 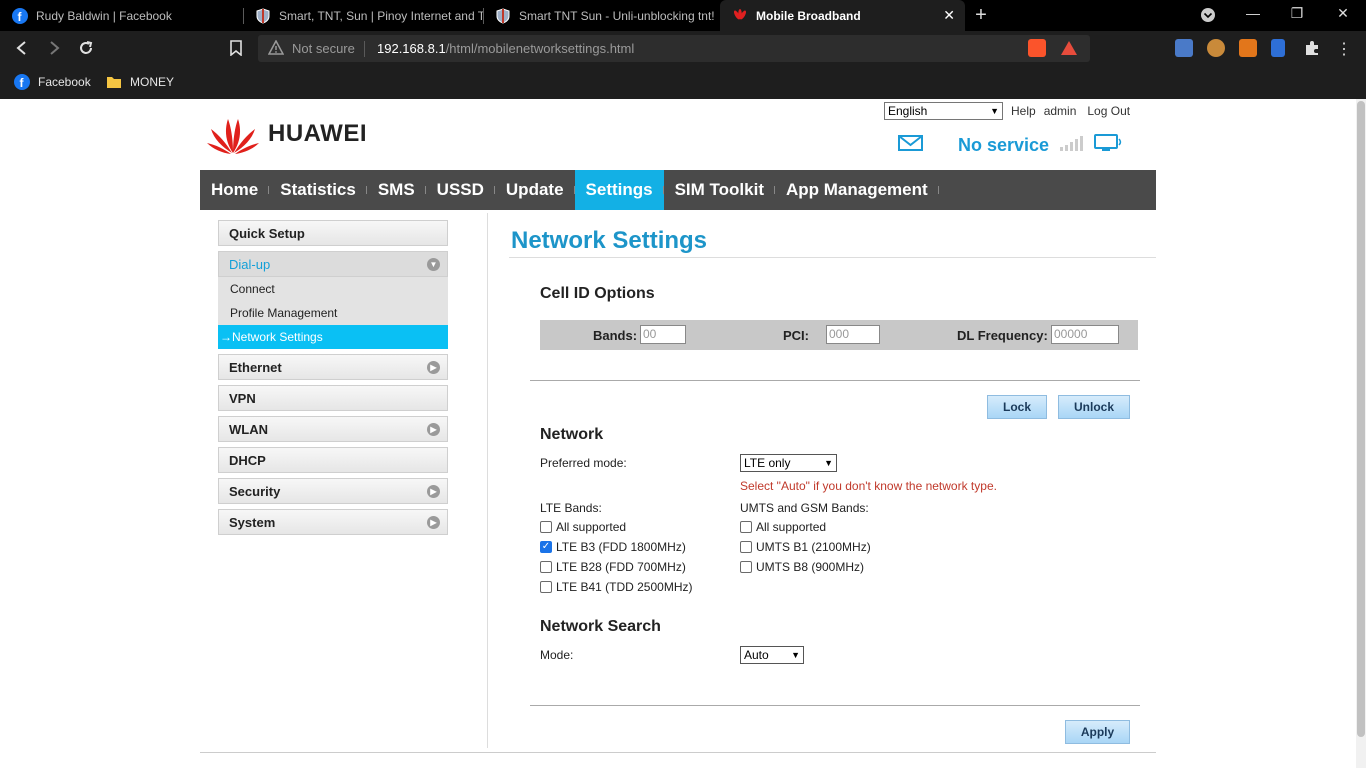 What do you see at coordinates (22, 48) in the screenshot?
I see `back-icon` at bounding box center [22, 48].